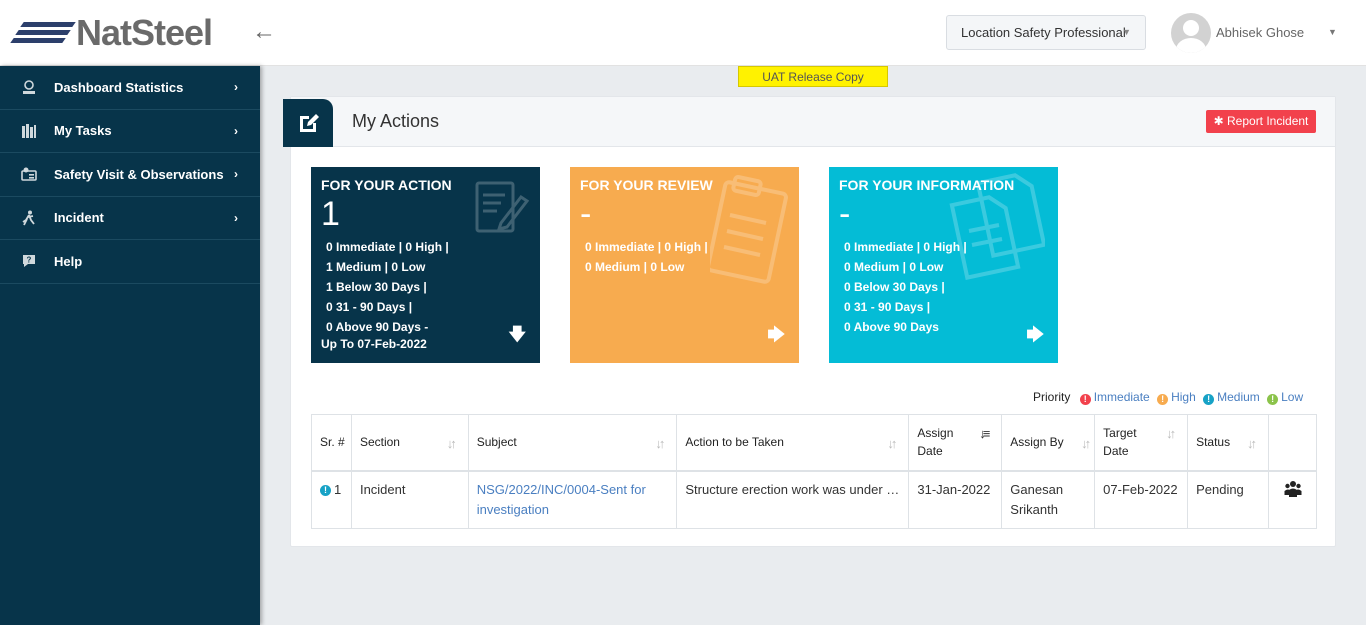 This screenshot has width=1366, height=625. What do you see at coordinates (1183, 397) in the screenshot?
I see `legend-high: High` at bounding box center [1183, 397].